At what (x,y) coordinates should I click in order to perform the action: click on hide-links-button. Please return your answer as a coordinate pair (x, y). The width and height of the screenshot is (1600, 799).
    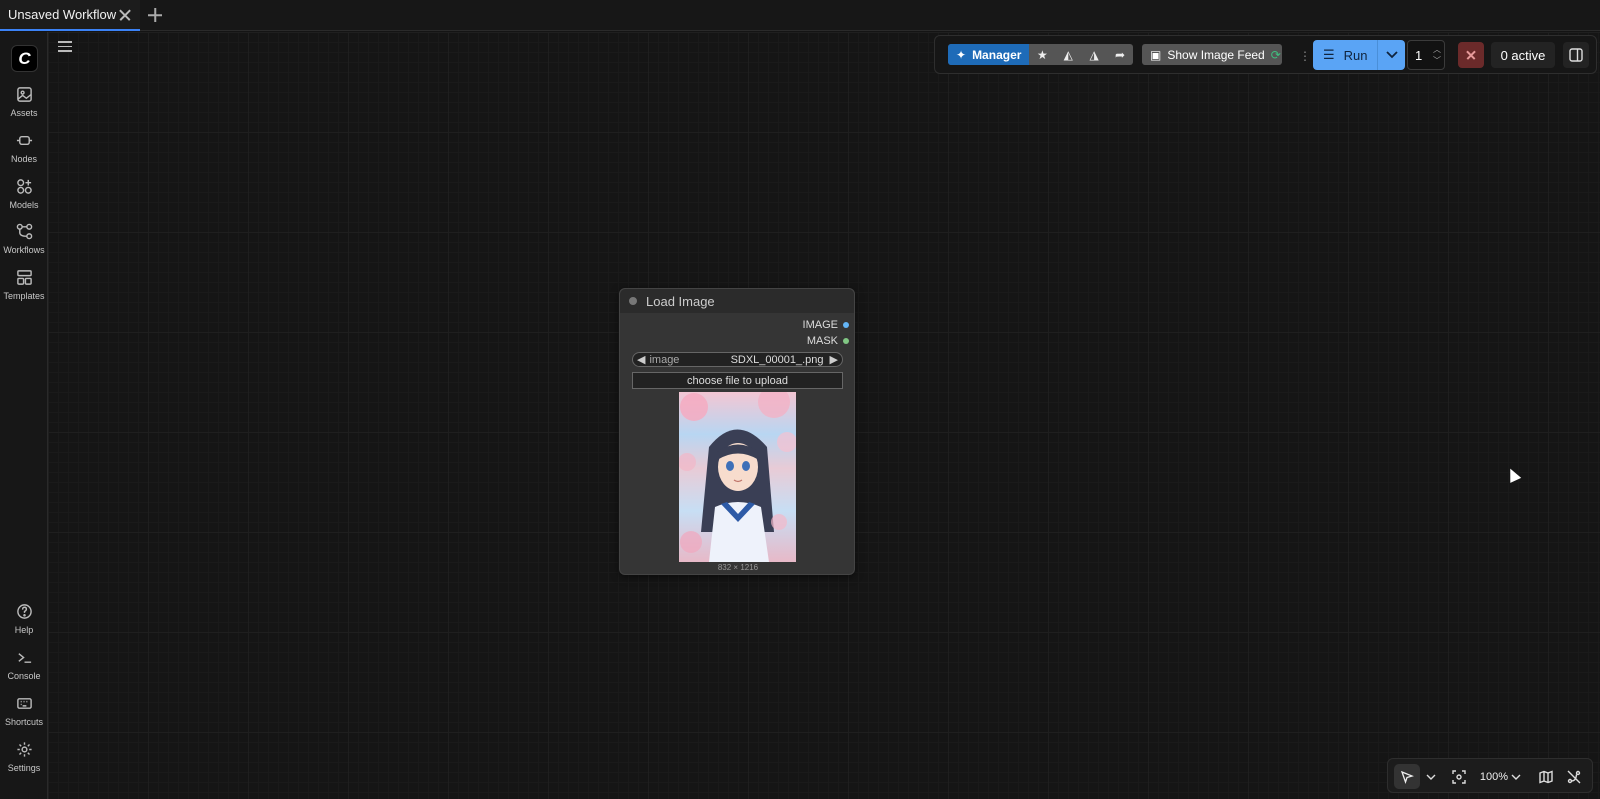
    Looking at the image, I should click on (1573, 776).